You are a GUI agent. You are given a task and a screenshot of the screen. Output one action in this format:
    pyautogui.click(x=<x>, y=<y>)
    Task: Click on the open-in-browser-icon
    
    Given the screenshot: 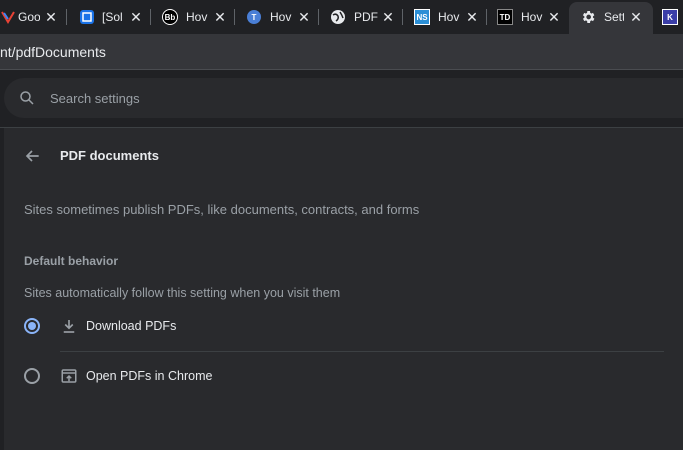 What is the action you would take?
    pyautogui.click(x=69, y=376)
    